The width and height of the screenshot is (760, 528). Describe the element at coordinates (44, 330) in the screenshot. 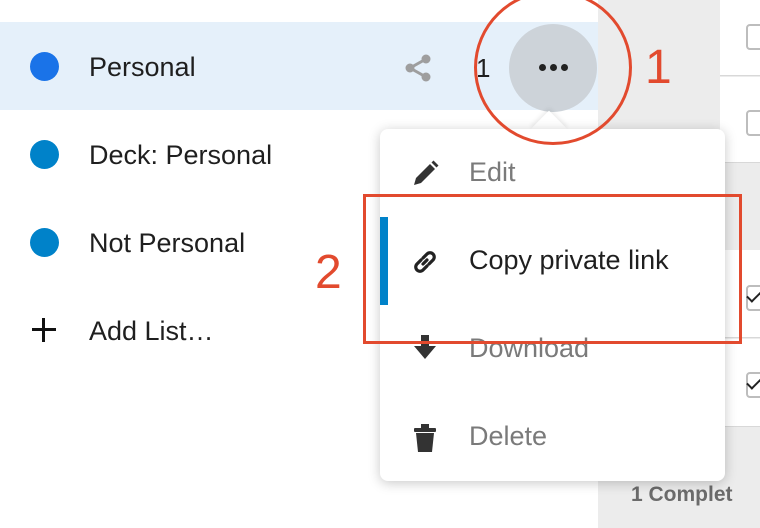

I see `plus-icon` at that location.